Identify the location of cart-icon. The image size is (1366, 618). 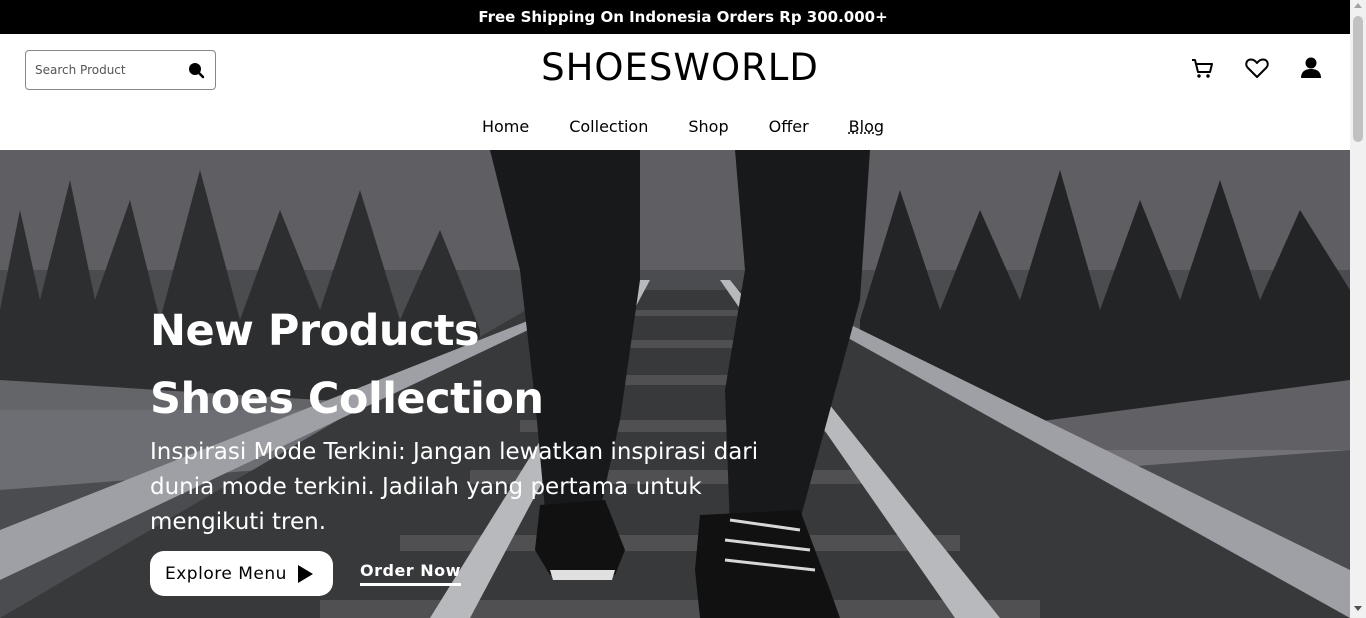
(1202, 68).